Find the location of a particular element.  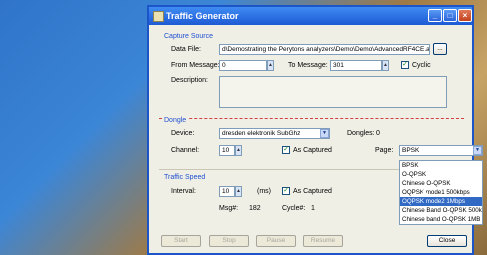

page-option: O-QPSK is located at coordinates (441, 174).